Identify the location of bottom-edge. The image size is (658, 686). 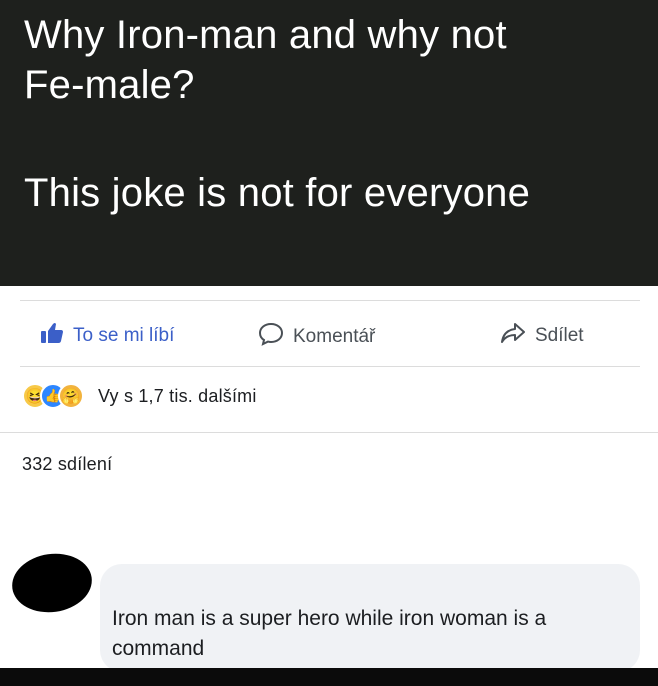
(329, 677).